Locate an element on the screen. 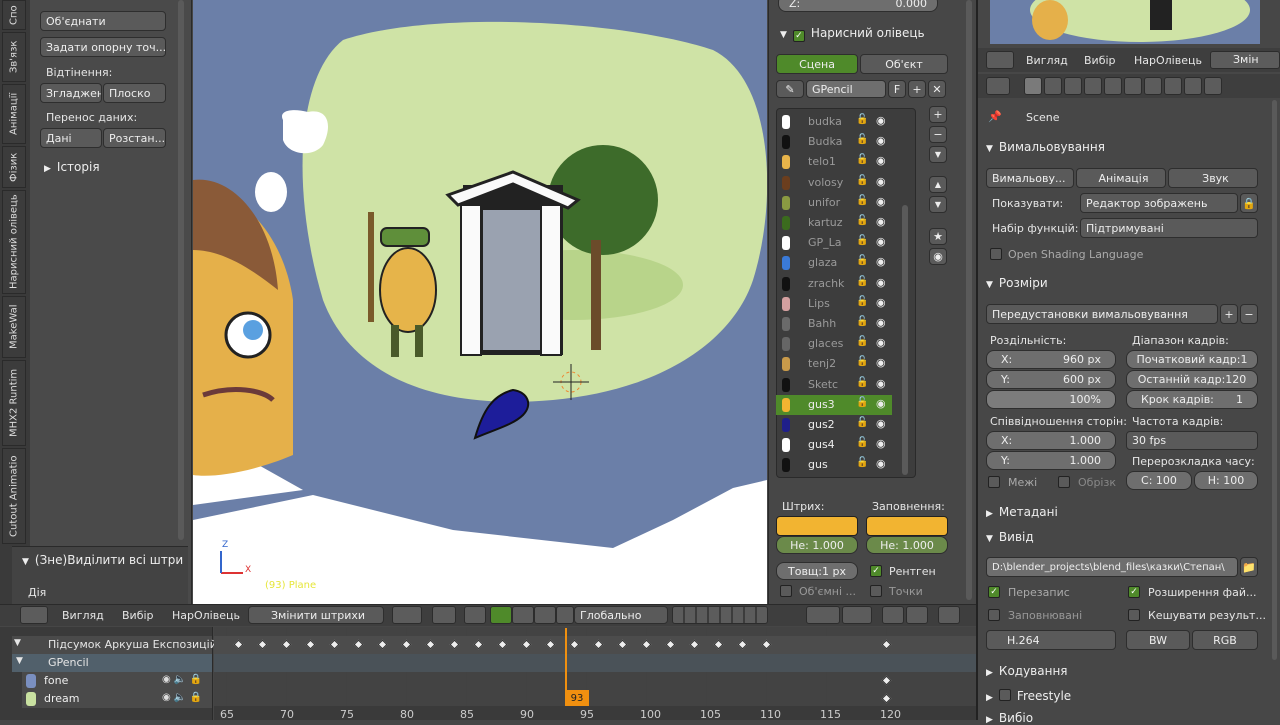 The height and width of the screenshot is (725, 1280). layer-row-glaces: glaces 🔓 ◉ is located at coordinates (834, 344).